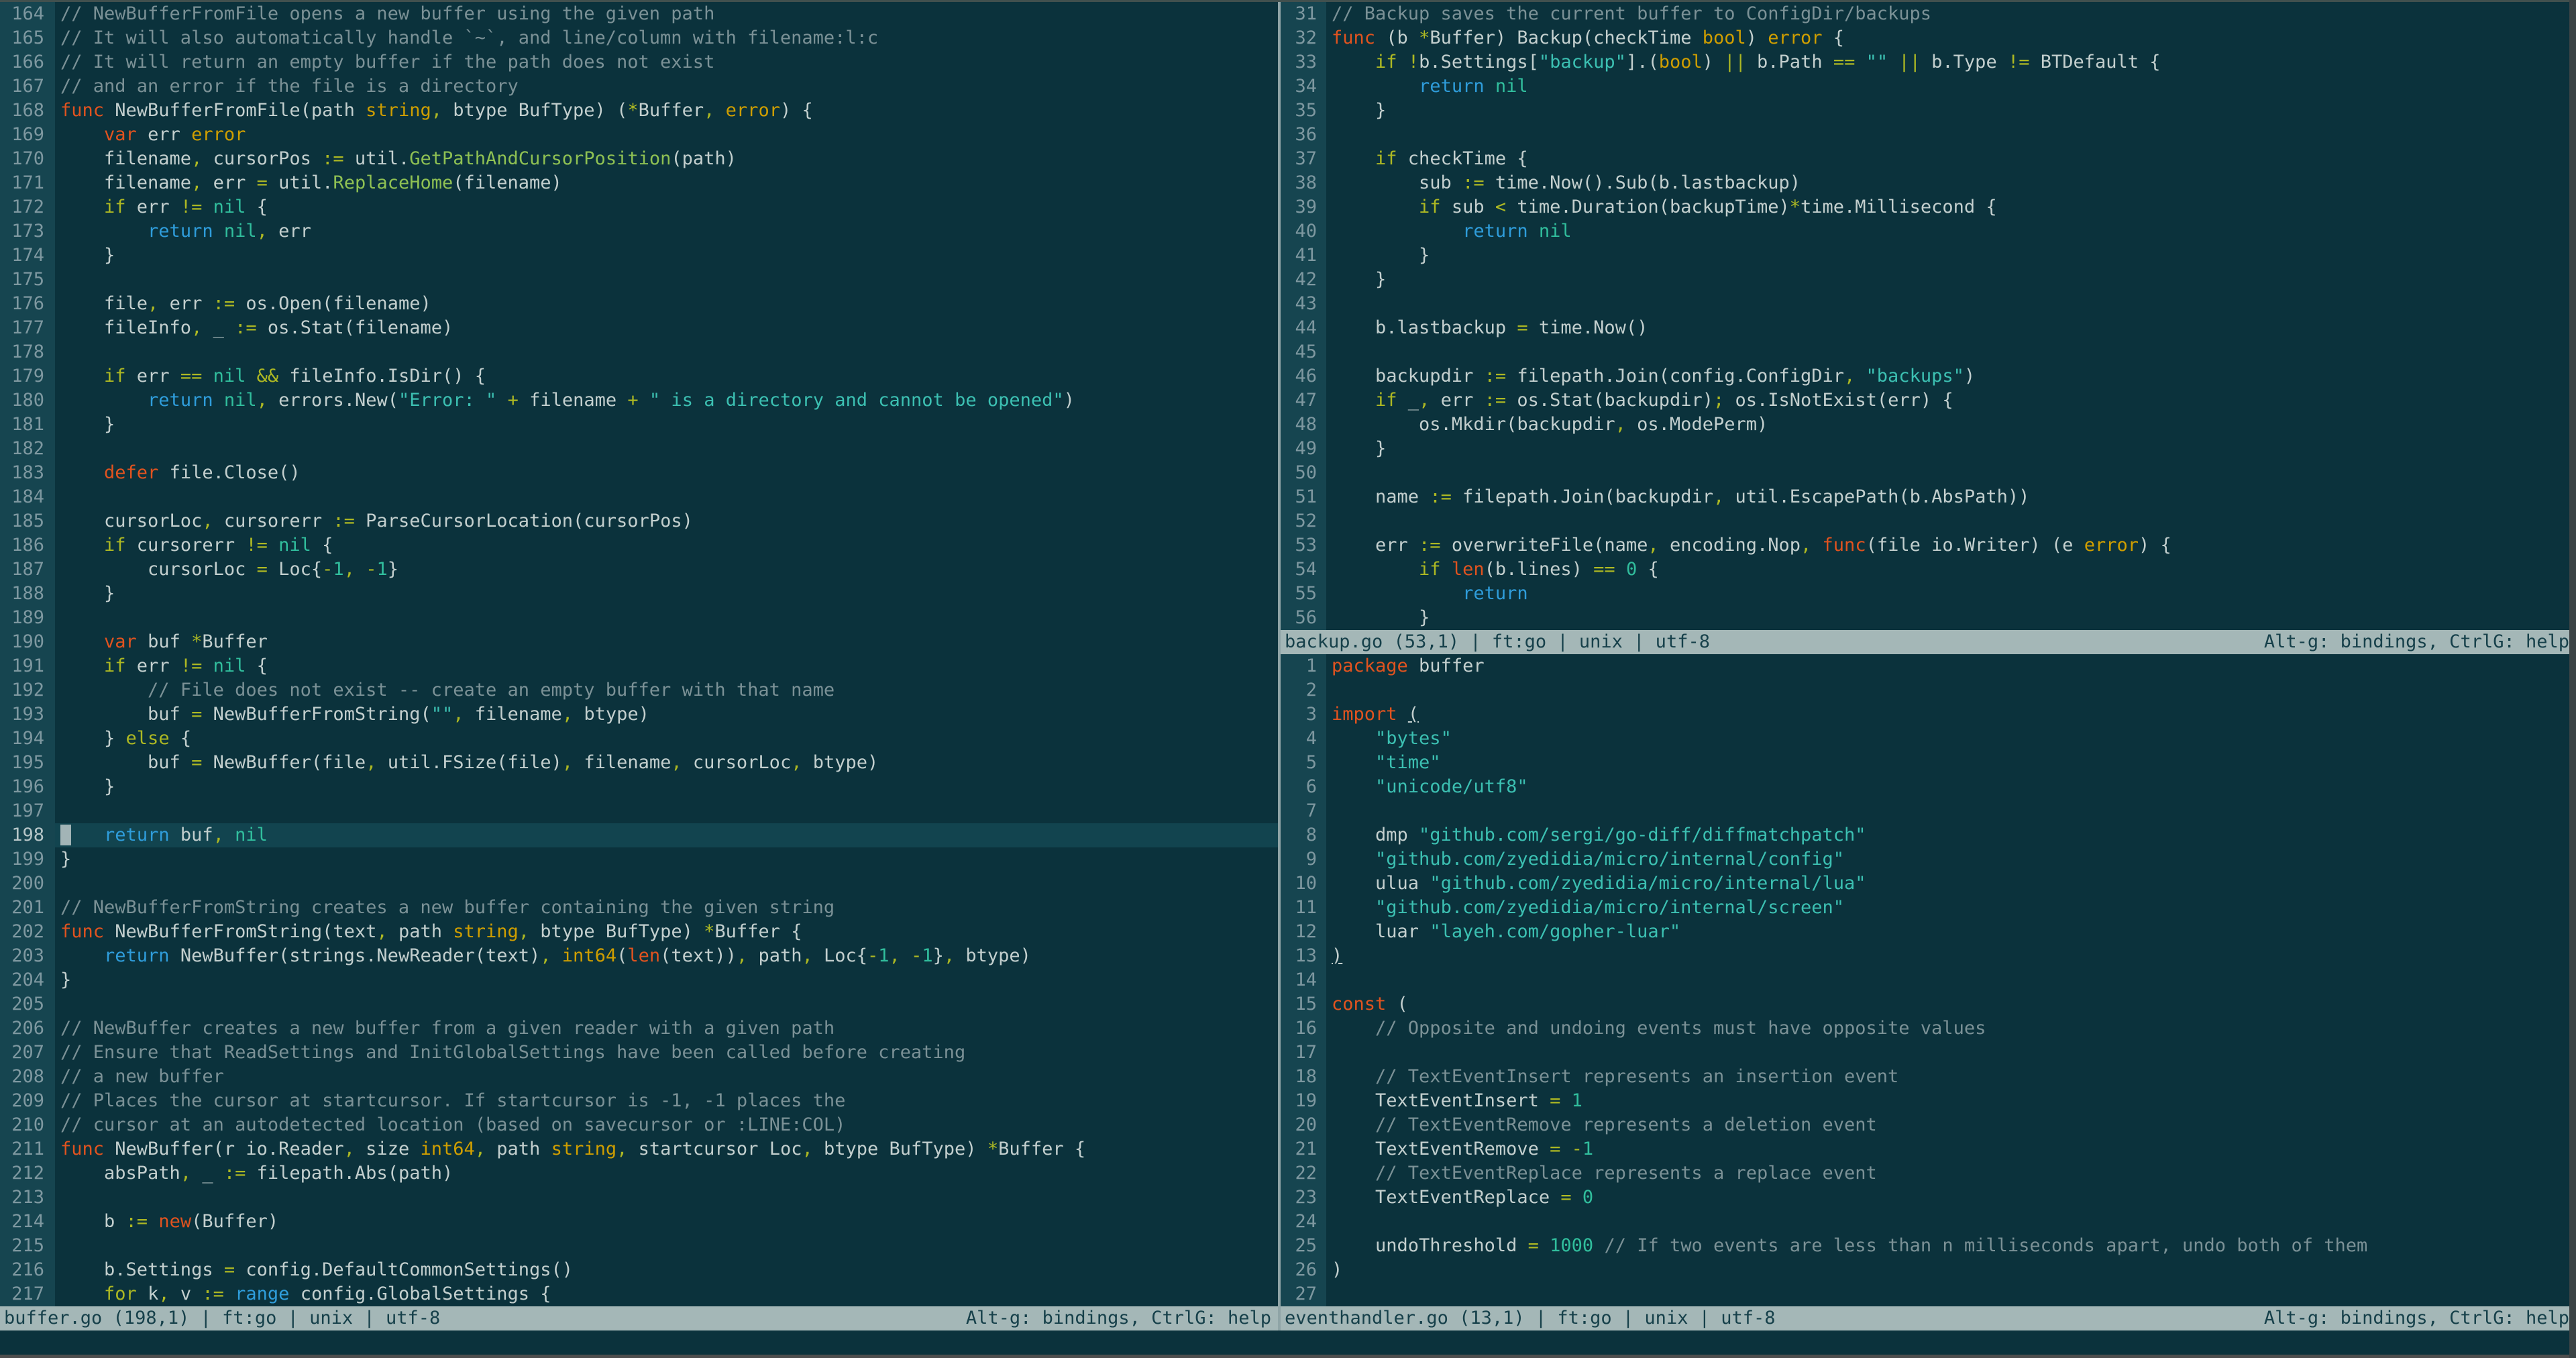 This screenshot has height=1358, width=2576. Describe the element at coordinates (639, 1077) in the screenshot. I see `code-line: 208// a new buffer` at that location.